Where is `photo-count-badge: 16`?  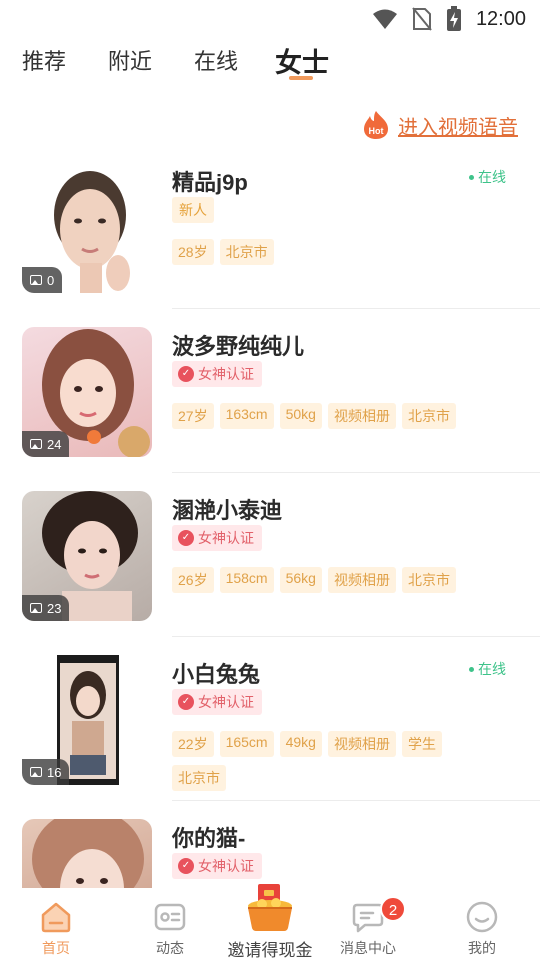 photo-count-badge: 16 is located at coordinates (46, 772).